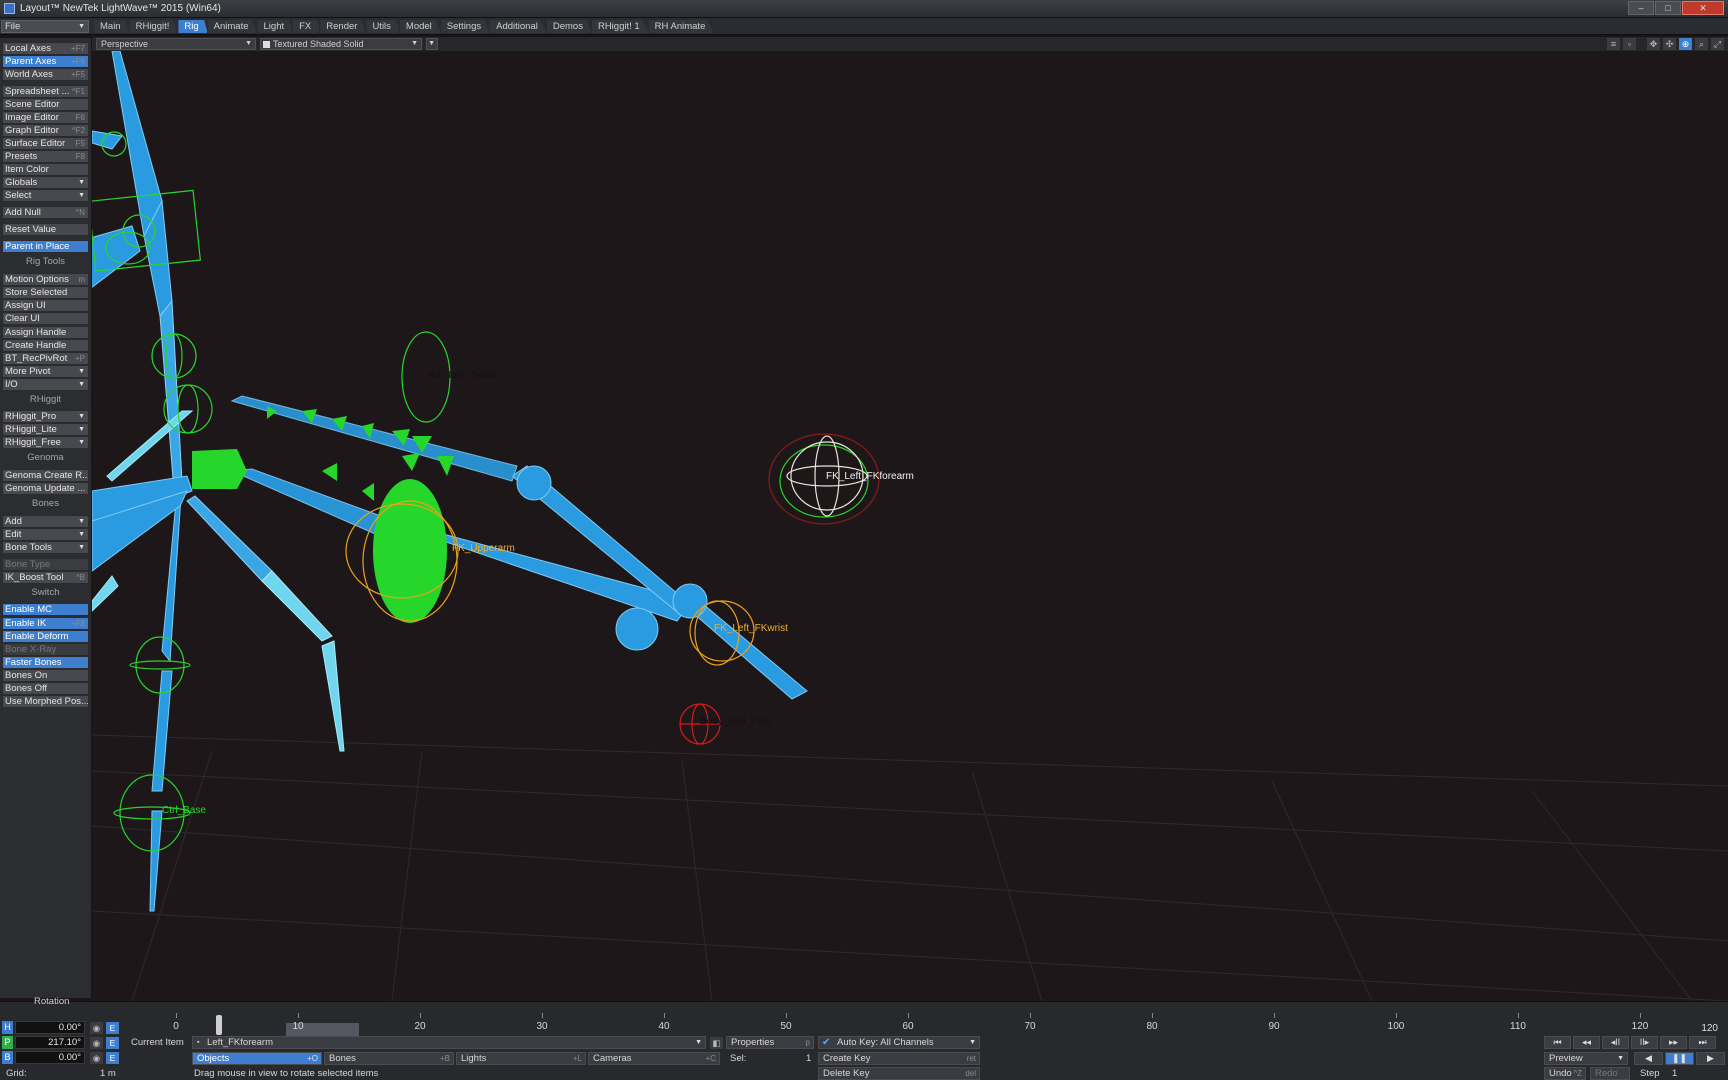 The image size is (1728, 1080). What do you see at coordinates (50, 1057) in the screenshot?
I see `bank-input: 0.00°` at bounding box center [50, 1057].